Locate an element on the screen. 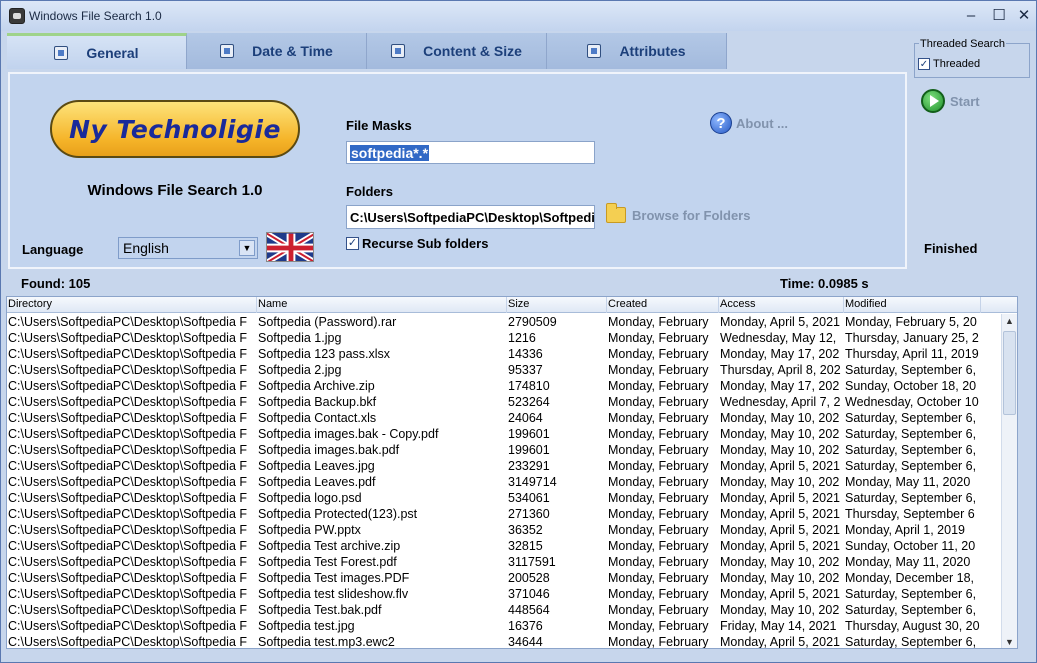 This screenshot has height=663, width=1037. scroll-up-icon: ▲ is located at coordinates (1009, 321).